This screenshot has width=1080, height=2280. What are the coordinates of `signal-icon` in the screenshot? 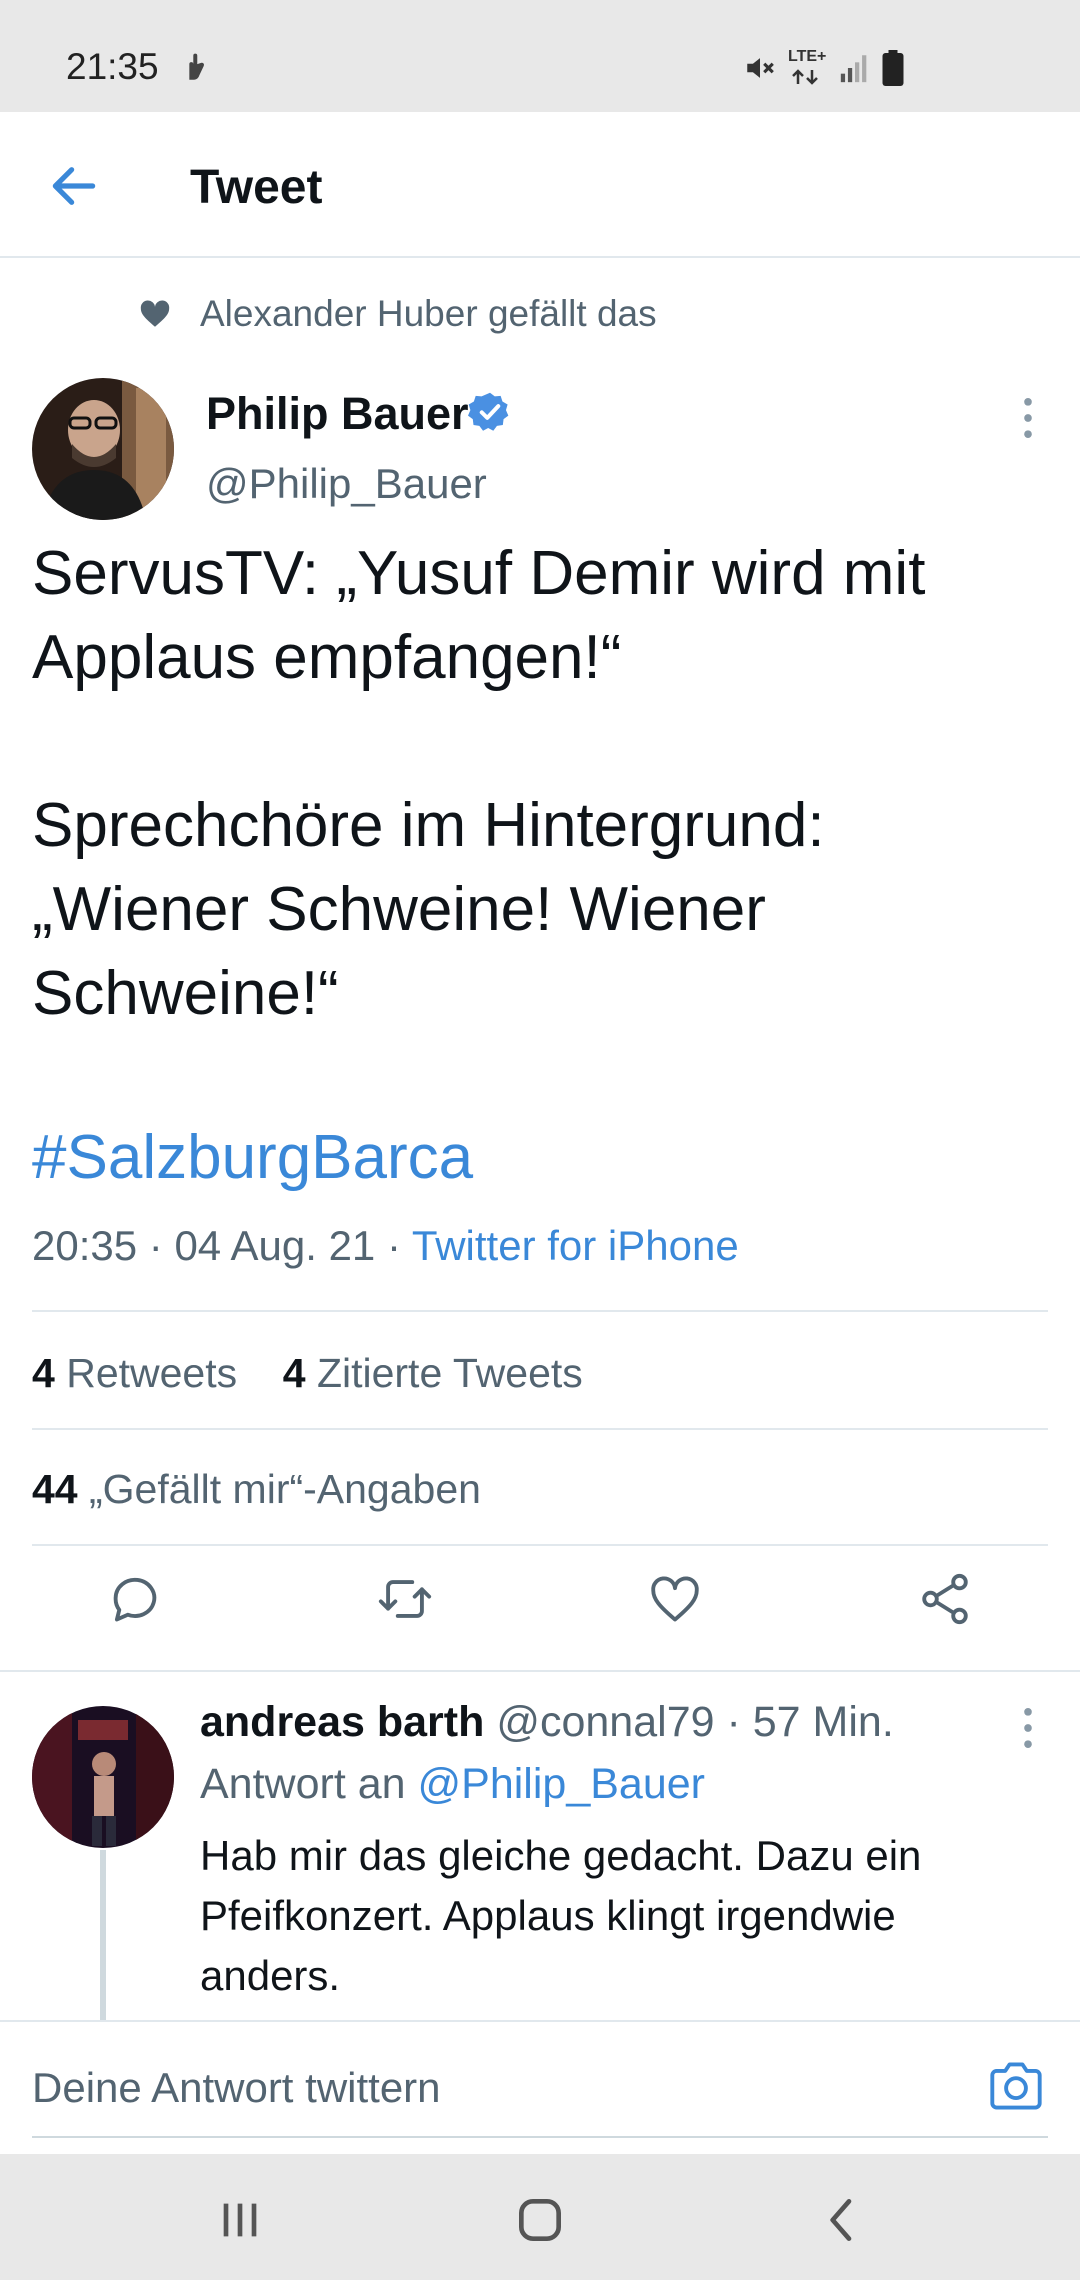 It's located at (853, 69).